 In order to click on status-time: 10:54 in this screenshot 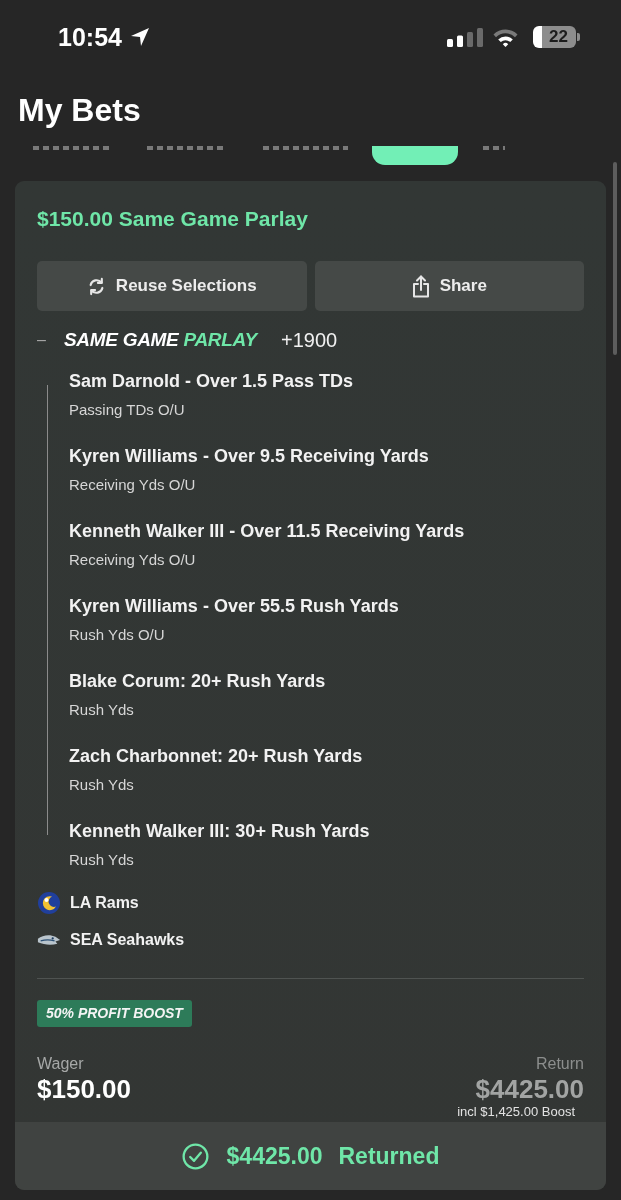, I will do `click(90, 37)`.